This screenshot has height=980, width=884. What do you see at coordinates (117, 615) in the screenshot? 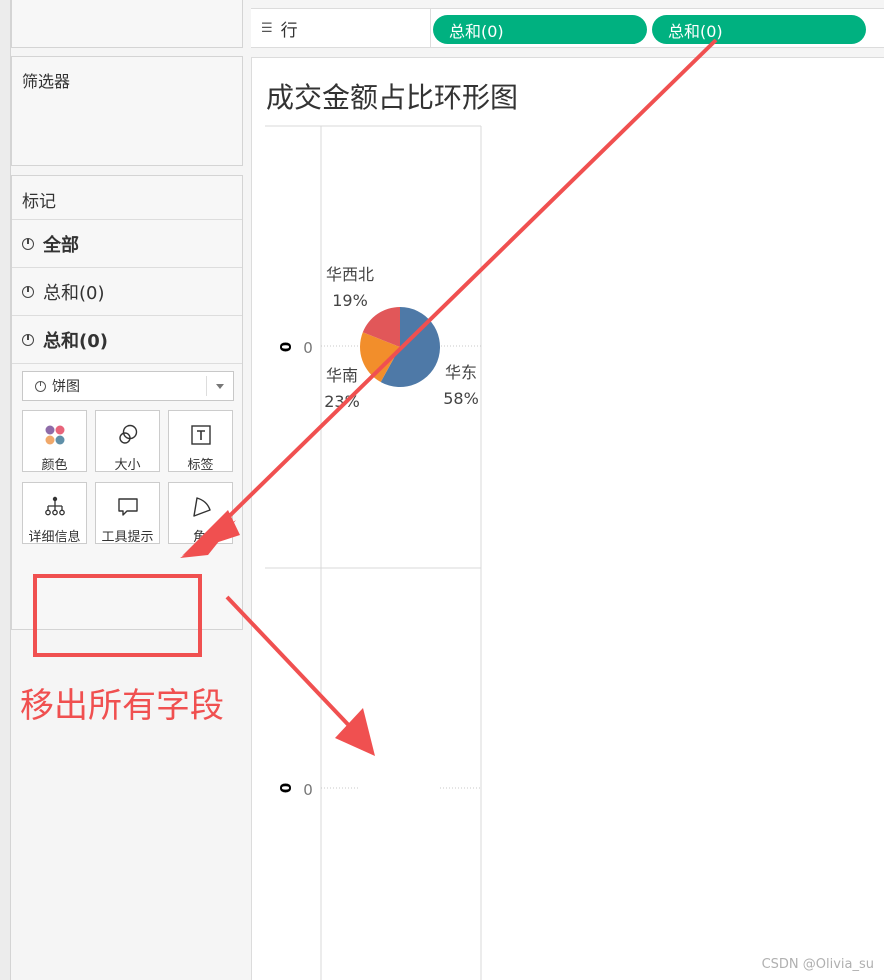
I see `highlight-box` at bounding box center [117, 615].